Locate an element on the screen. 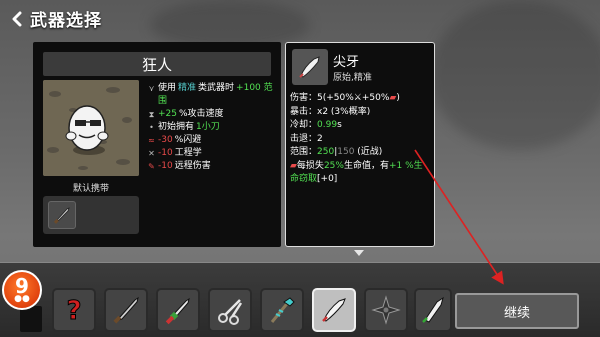 The width and height of the screenshot is (600, 337). weapon-stat-line: 击退：2 is located at coordinates (361, 140).